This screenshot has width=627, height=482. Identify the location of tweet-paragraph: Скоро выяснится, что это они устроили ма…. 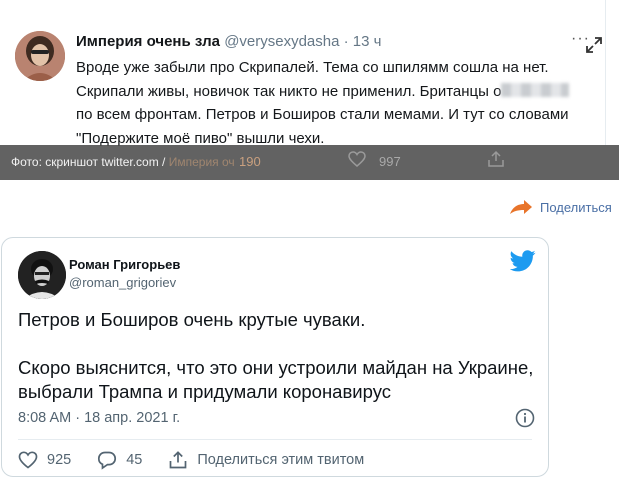
(276, 379).